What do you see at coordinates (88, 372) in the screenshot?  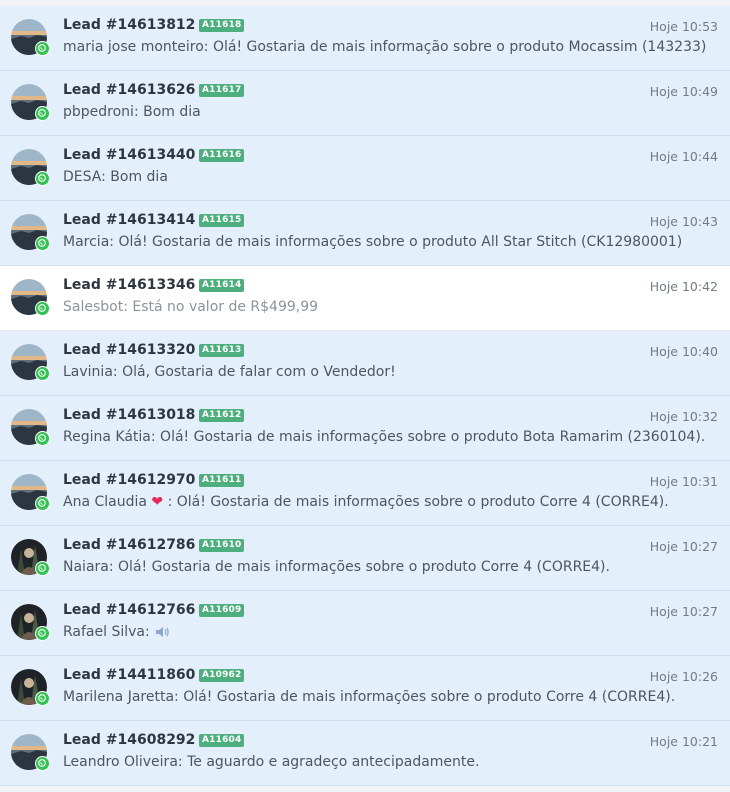 I see `sender-name: Lavinia` at bounding box center [88, 372].